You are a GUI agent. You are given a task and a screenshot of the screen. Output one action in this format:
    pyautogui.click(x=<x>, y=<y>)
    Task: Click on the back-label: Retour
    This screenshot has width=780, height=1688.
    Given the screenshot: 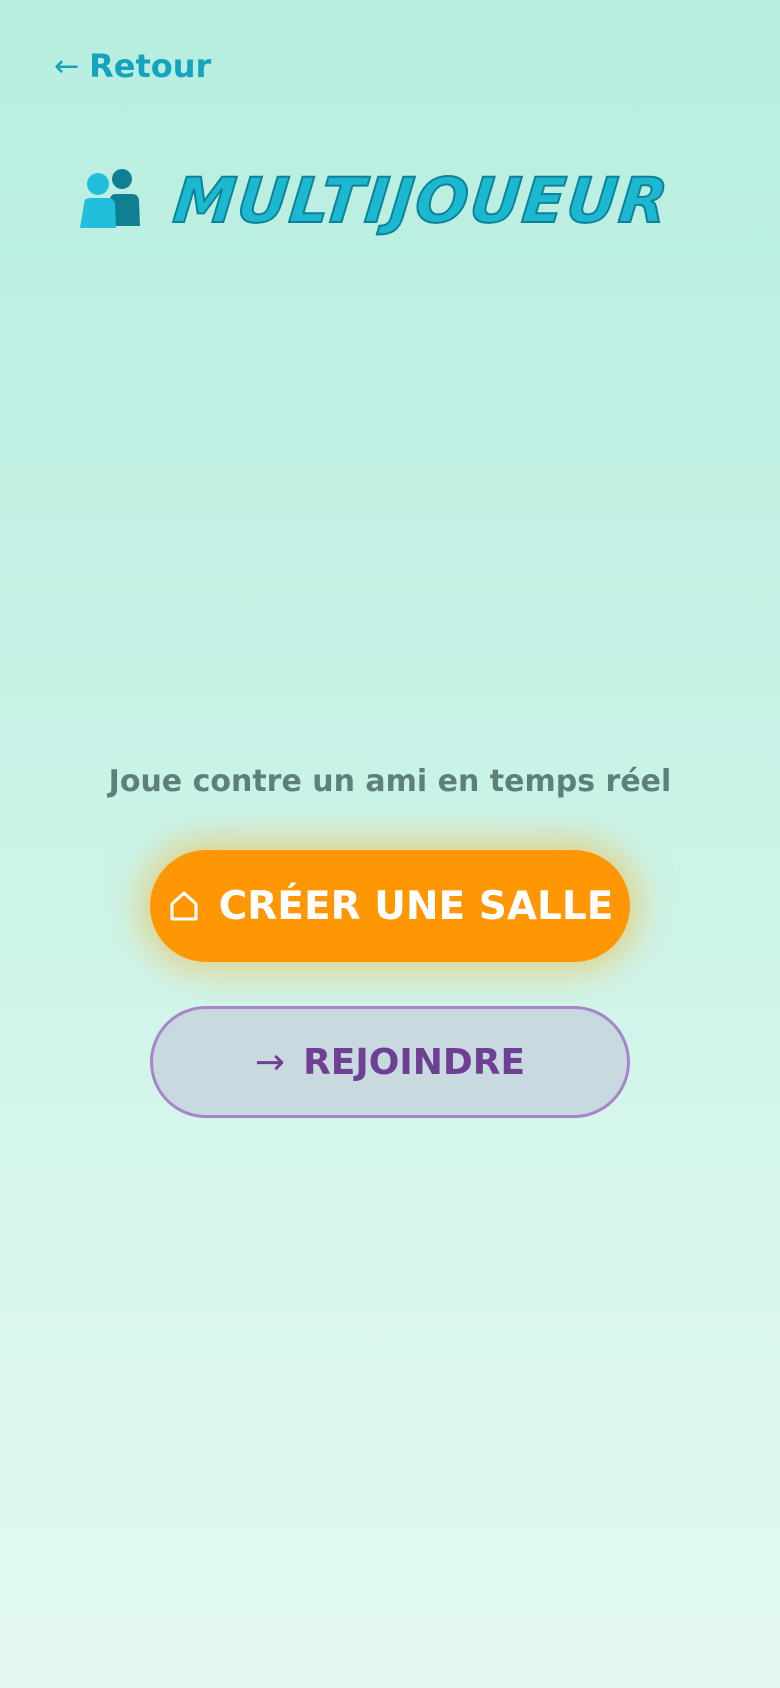 What is the action you would take?
    pyautogui.click(x=150, y=66)
    